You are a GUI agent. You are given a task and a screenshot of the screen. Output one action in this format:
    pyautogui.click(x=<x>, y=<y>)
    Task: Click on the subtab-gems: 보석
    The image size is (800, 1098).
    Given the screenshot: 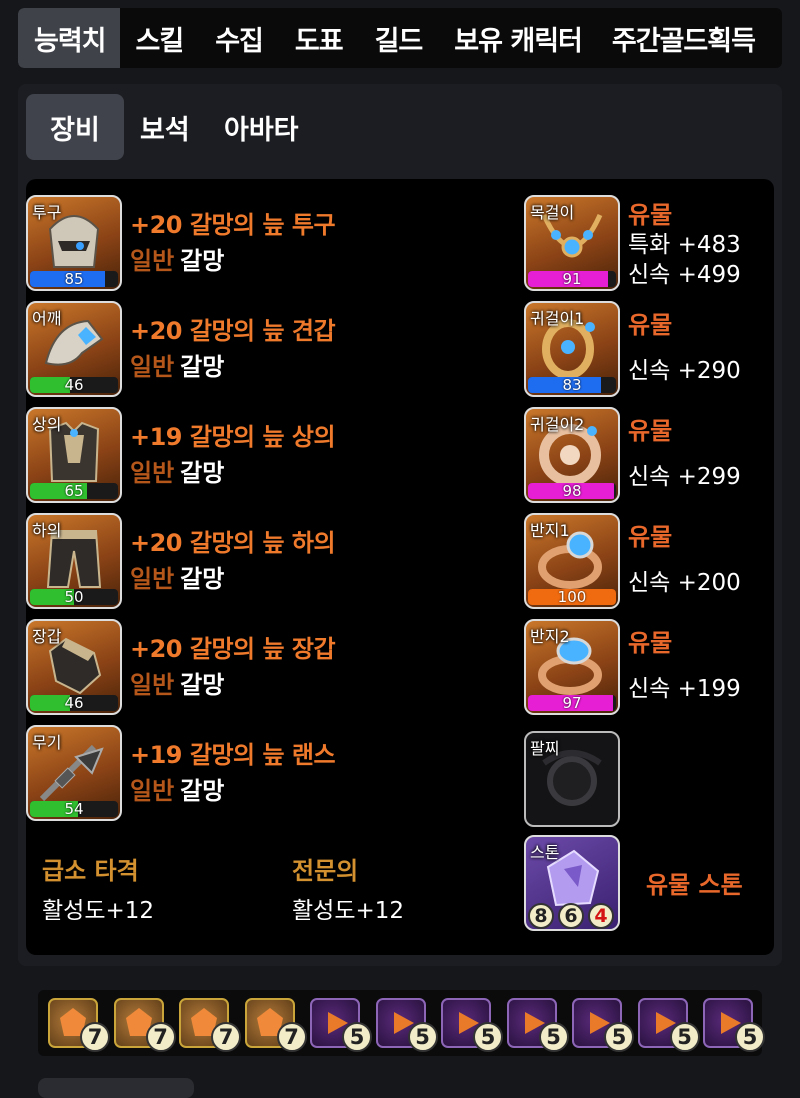 What is the action you would take?
    pyautogui.click(x=165, y=127)
    